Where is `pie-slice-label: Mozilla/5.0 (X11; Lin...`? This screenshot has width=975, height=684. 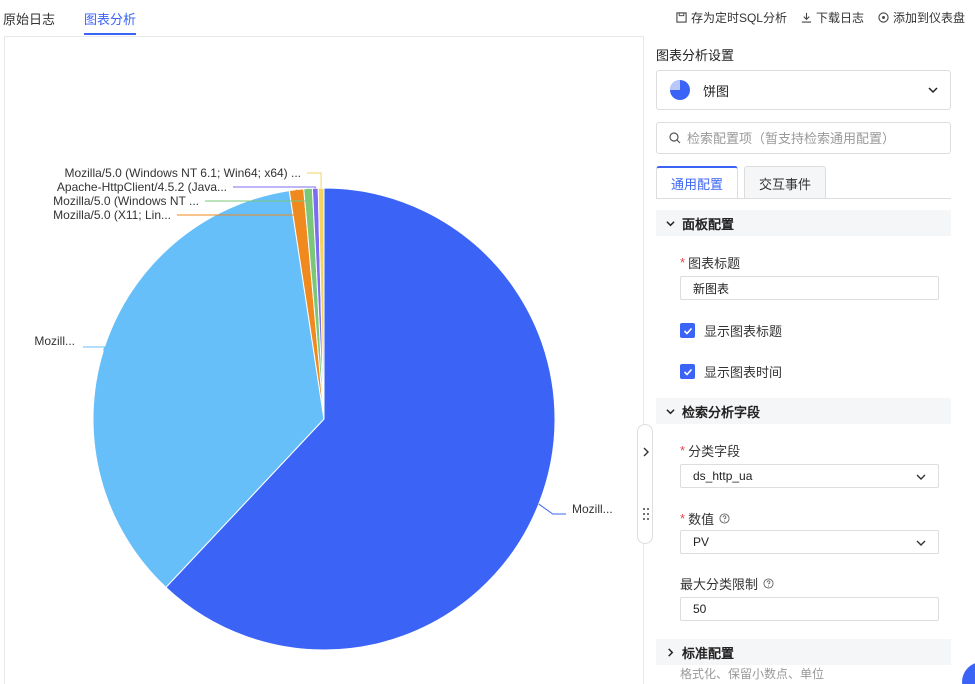
pie-slice-label: Mozilla/5.0 (X11; Lin... is located at coordinates (112, 215).